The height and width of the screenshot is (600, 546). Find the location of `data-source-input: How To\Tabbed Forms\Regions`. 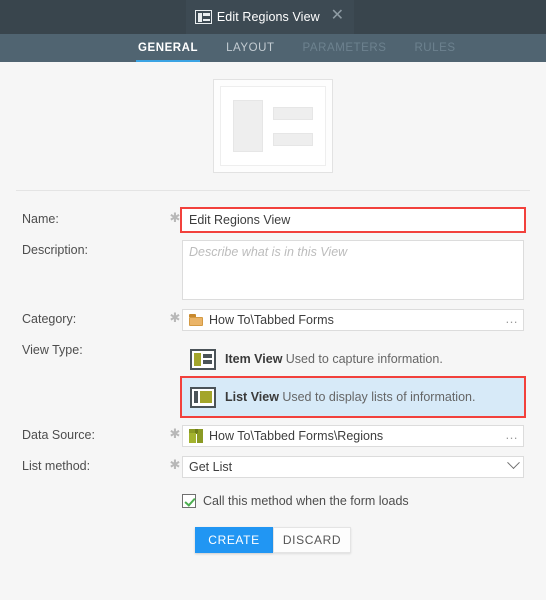

data-source-input: How To\Tabbed Forms\Regions is located at coordinates (353, 436).